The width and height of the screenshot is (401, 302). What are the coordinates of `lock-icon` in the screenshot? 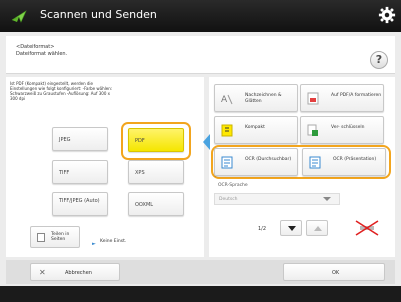 It's located at (312, 130).